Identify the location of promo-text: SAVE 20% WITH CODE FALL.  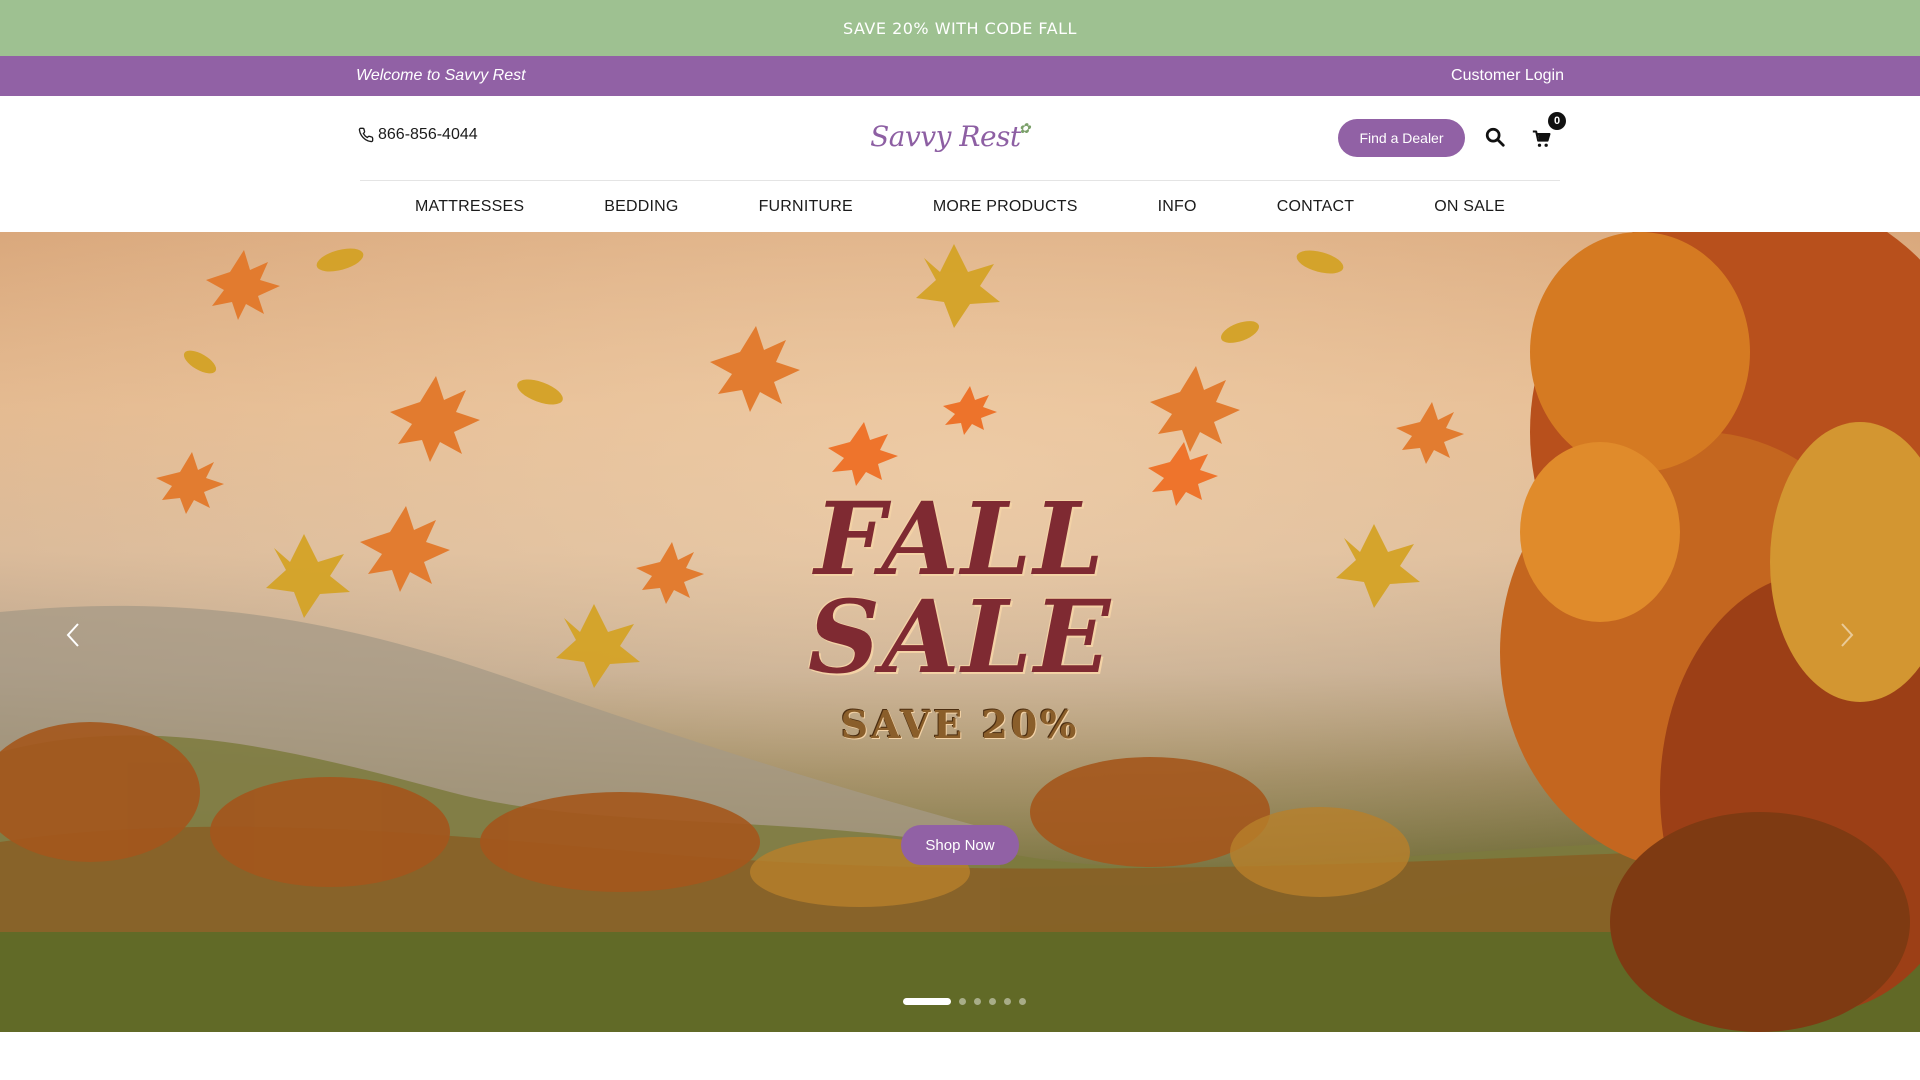
(960, 28).